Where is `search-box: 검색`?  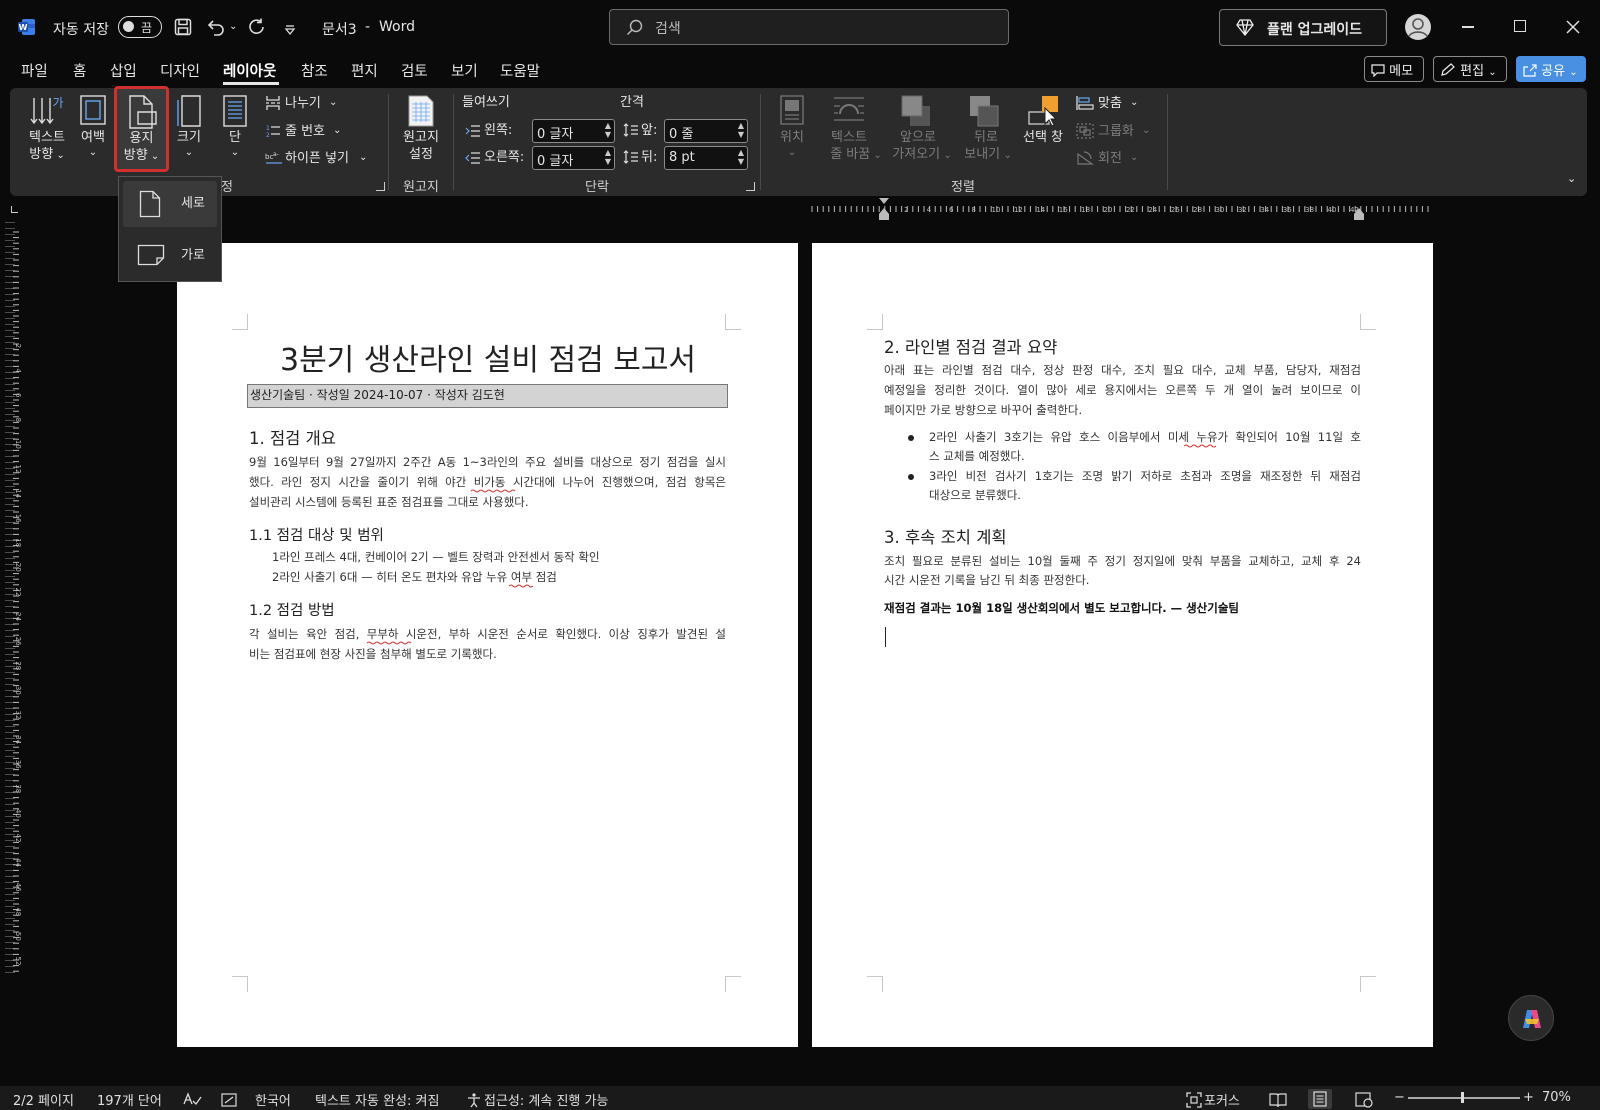
search-box: 검색 is located at coordinates (809, 27).